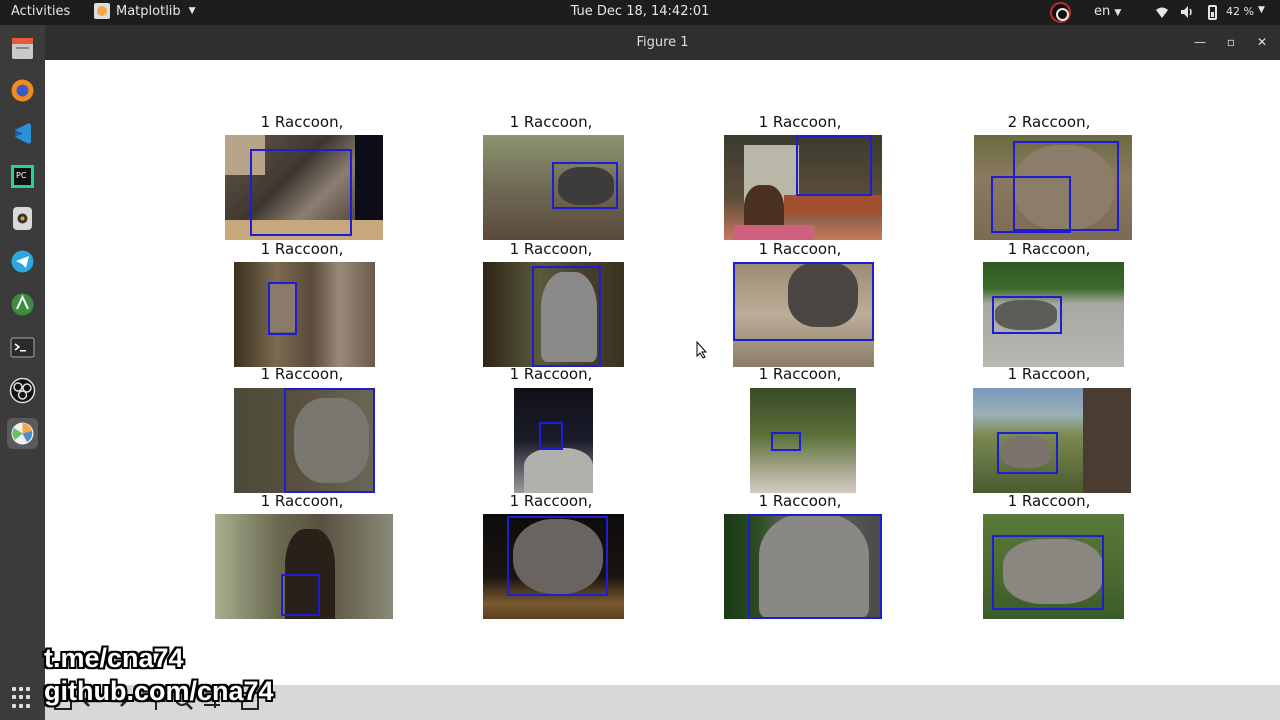 This screenshot has height=720, width=1280. Describe the element at coordinates (1060, 12) in the screenshot. I see `obs-tray-icon` at that location.